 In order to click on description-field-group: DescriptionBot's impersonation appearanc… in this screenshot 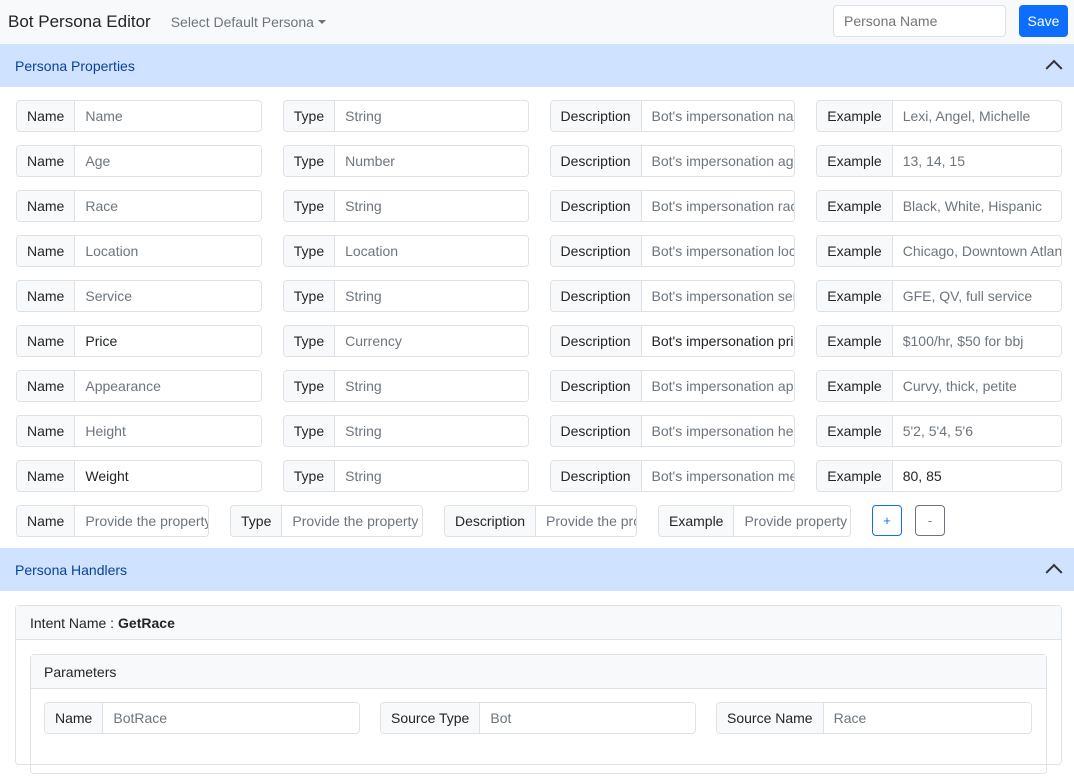, I will do `click(672, 386)`.